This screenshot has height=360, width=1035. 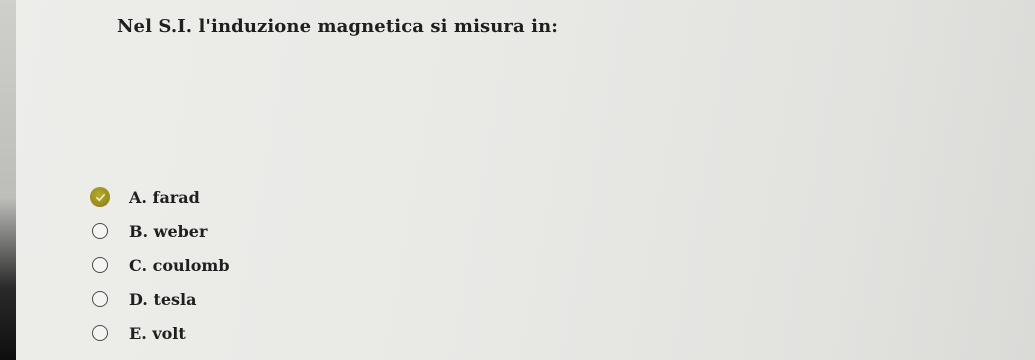 I want to click on option-a: A. farad, so click(x=159, y=197).